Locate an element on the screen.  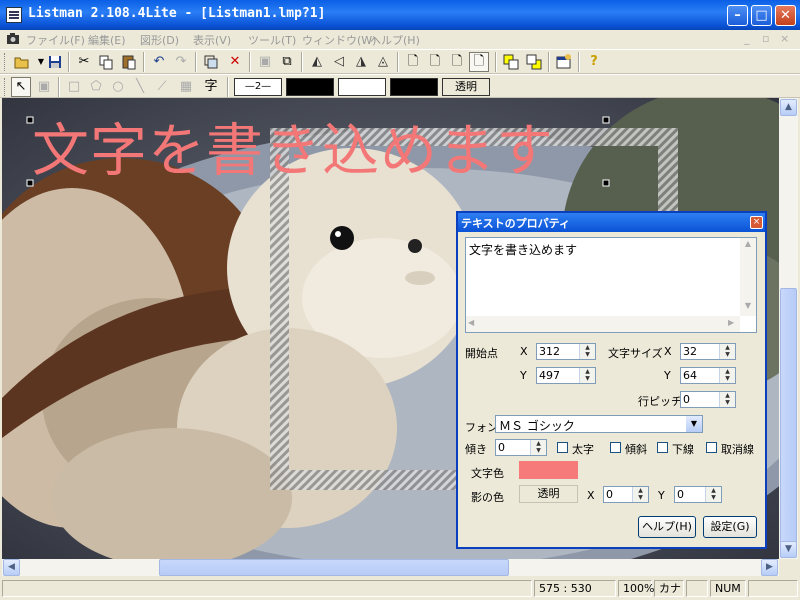
horizontal-scrollbar: ◀ ▶ is located at coordinates (390, 567).